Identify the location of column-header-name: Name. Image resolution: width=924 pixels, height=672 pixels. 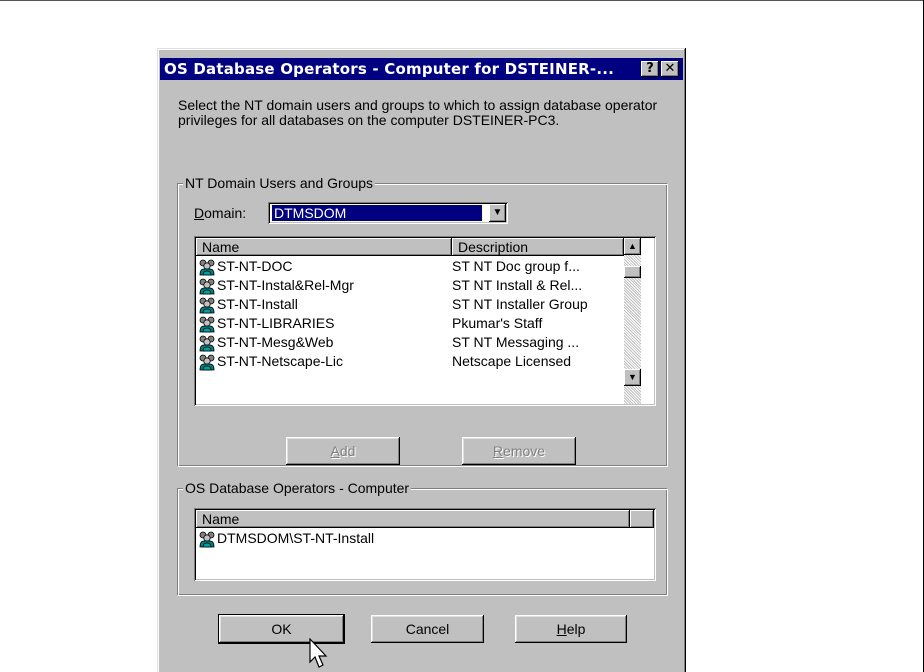
(324, 247).